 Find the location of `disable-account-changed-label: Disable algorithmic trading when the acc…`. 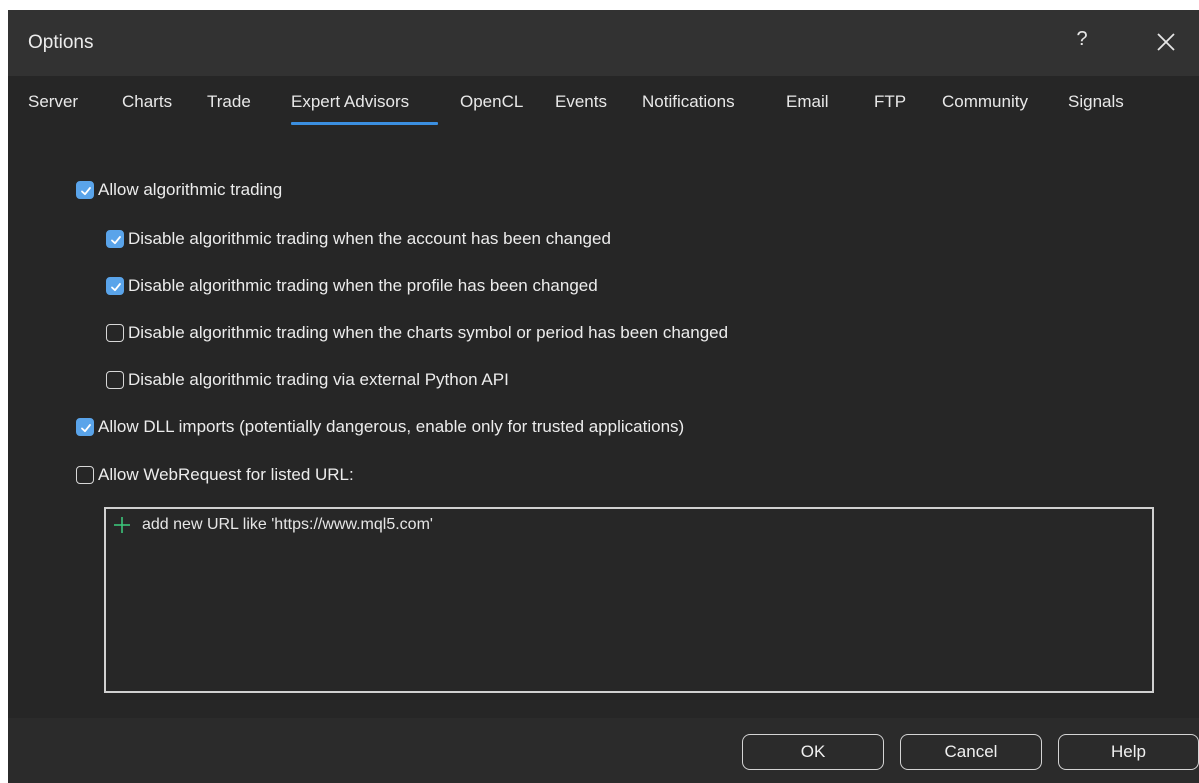

disable-account-changed-label: Disable algorithmic trading when the acc… is located at coordinates (369, 238).